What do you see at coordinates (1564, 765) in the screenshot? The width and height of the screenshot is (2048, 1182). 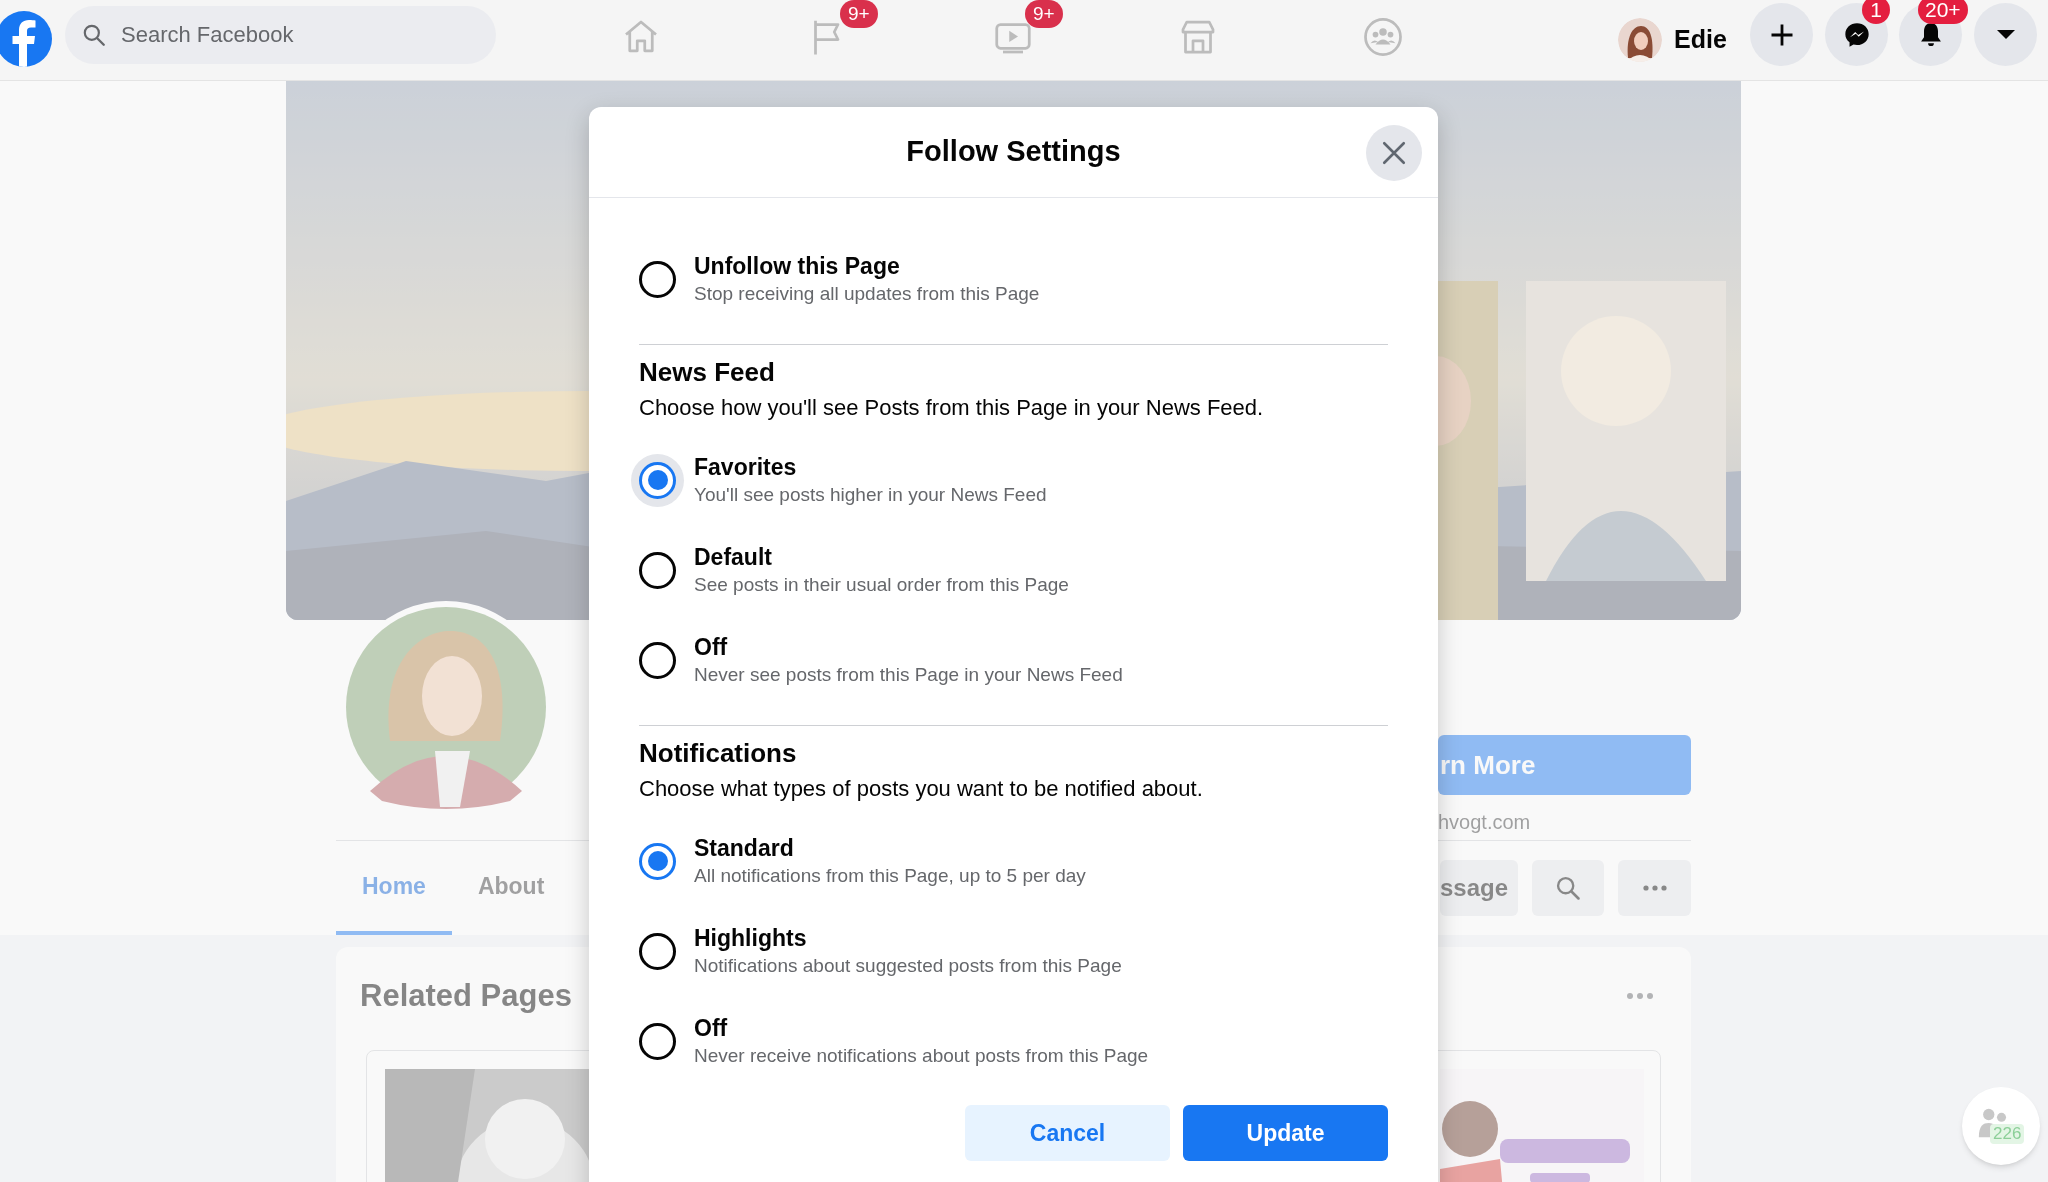 I see `learn-more-button: rn More` at bounding box center [1564, 765].